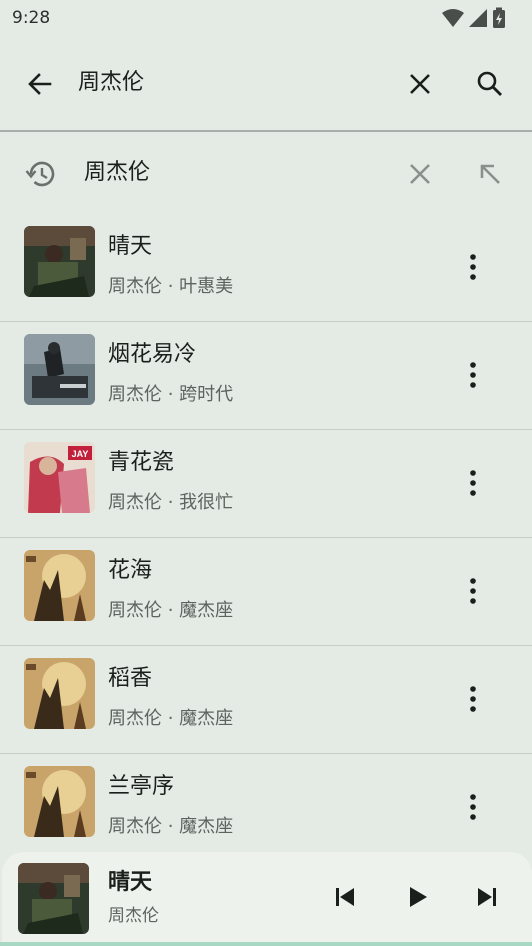 The width and height of the screenshot is (532, 946). What do you see at coordinates (267, 899) in the screenshot?
I see `mini-player: 晴天 周杰伦` at bounding box center [267, 899].